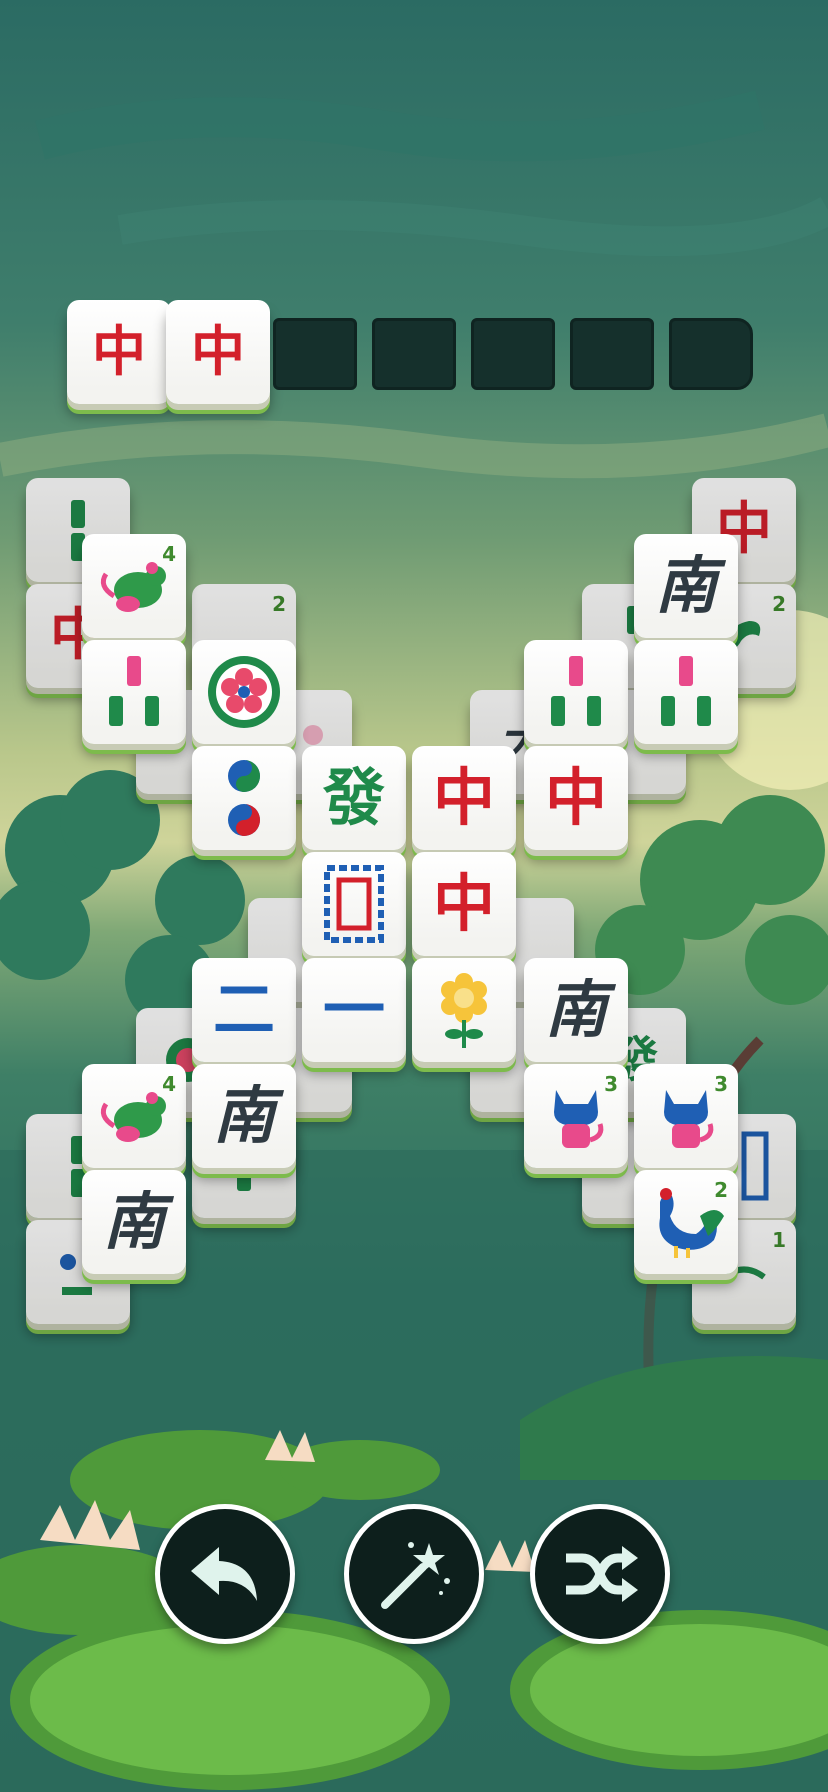  I want to click on tile-fa: 發, so click(354, 798).